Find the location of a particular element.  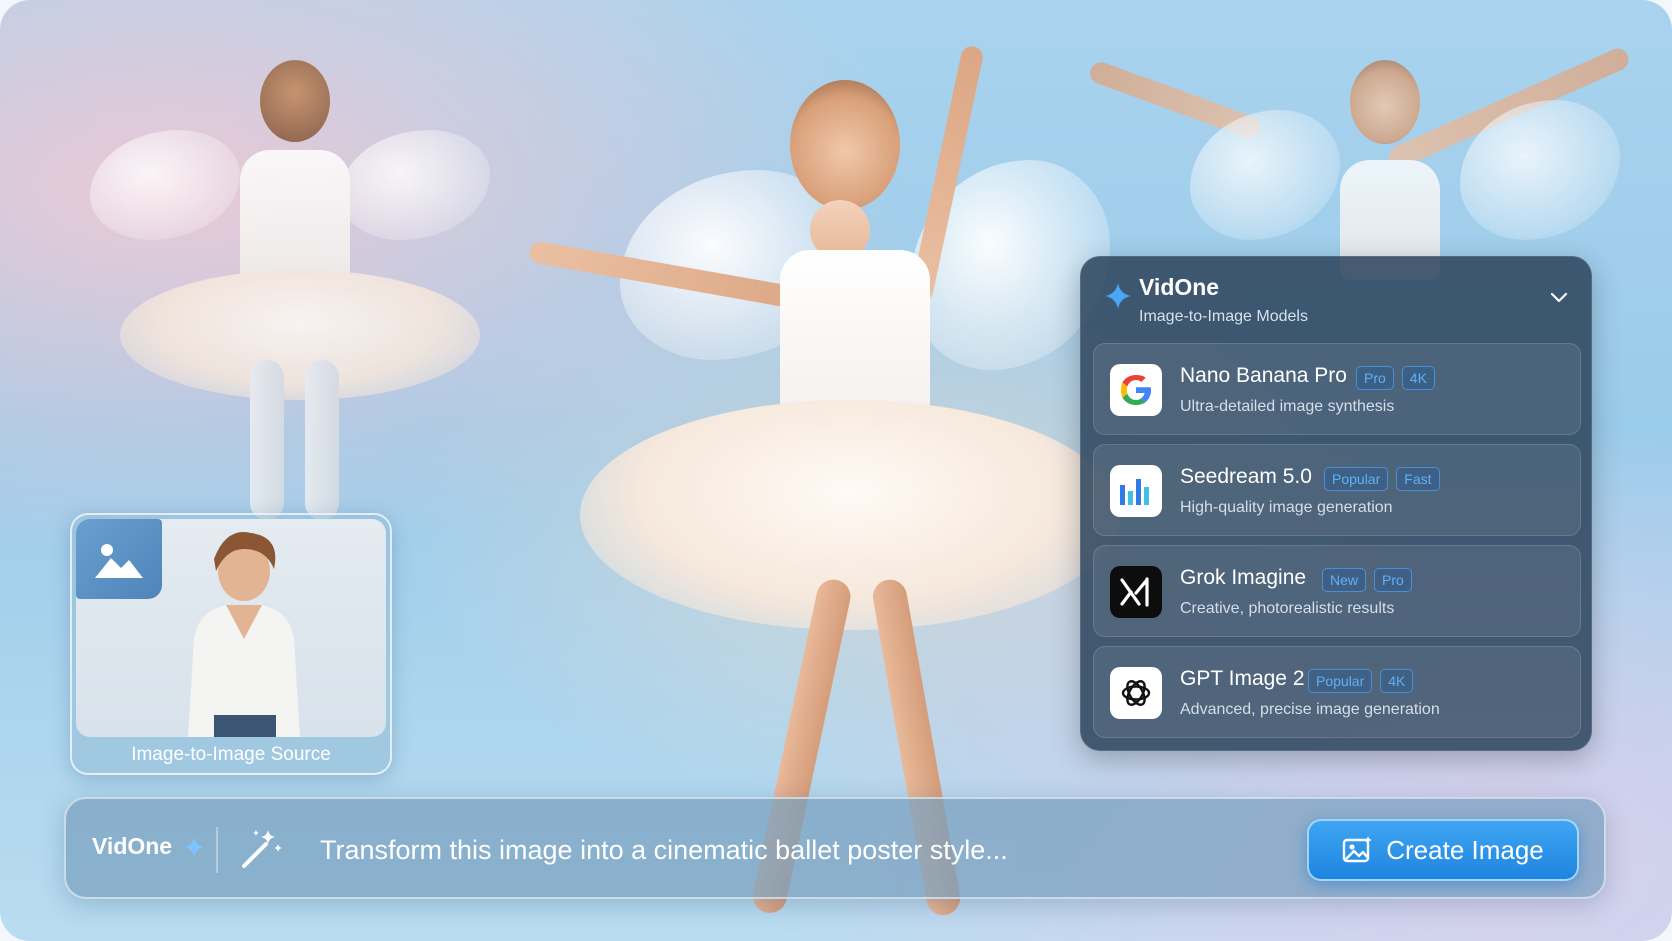

badge-fast: Fast is located at coordinates (1418, 479).